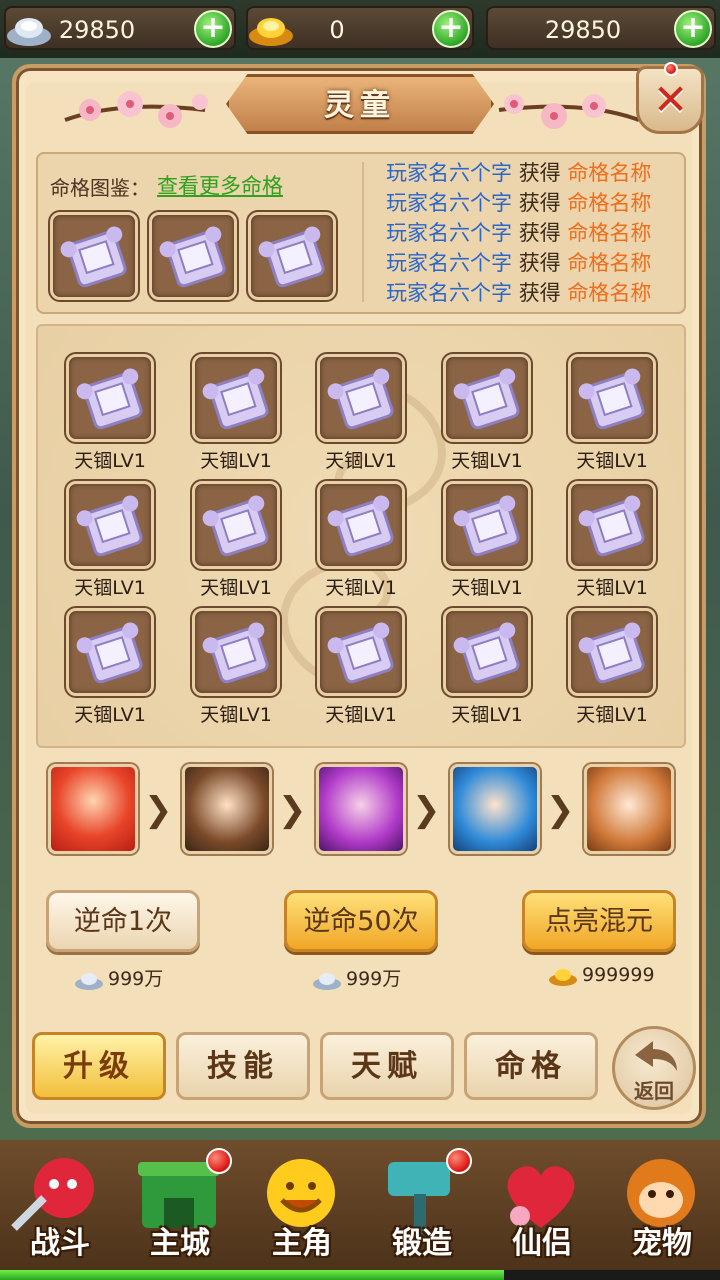  Describe the element at coordinates (542, 1243) in the screenshot. I see `nav-partner-label: 仙侣` at that location.